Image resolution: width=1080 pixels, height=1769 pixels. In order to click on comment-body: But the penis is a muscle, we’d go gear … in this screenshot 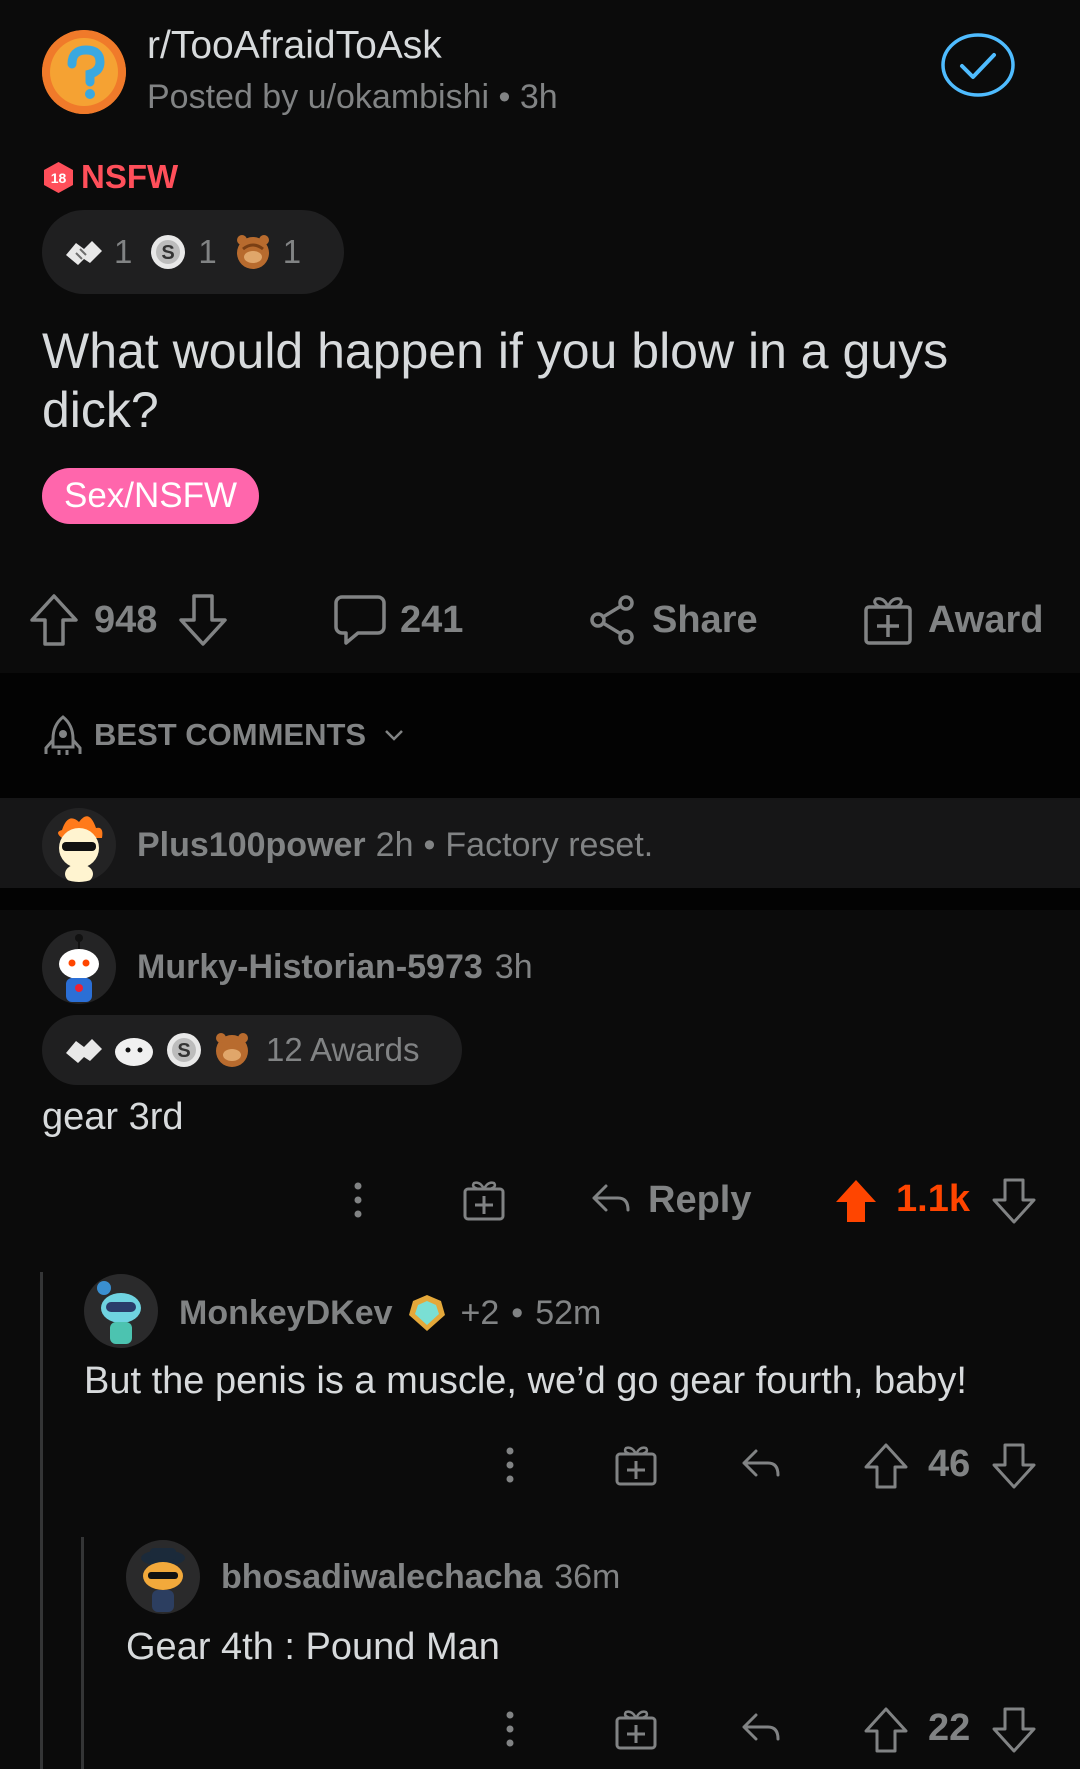, I will do `click(525, 1381)`.